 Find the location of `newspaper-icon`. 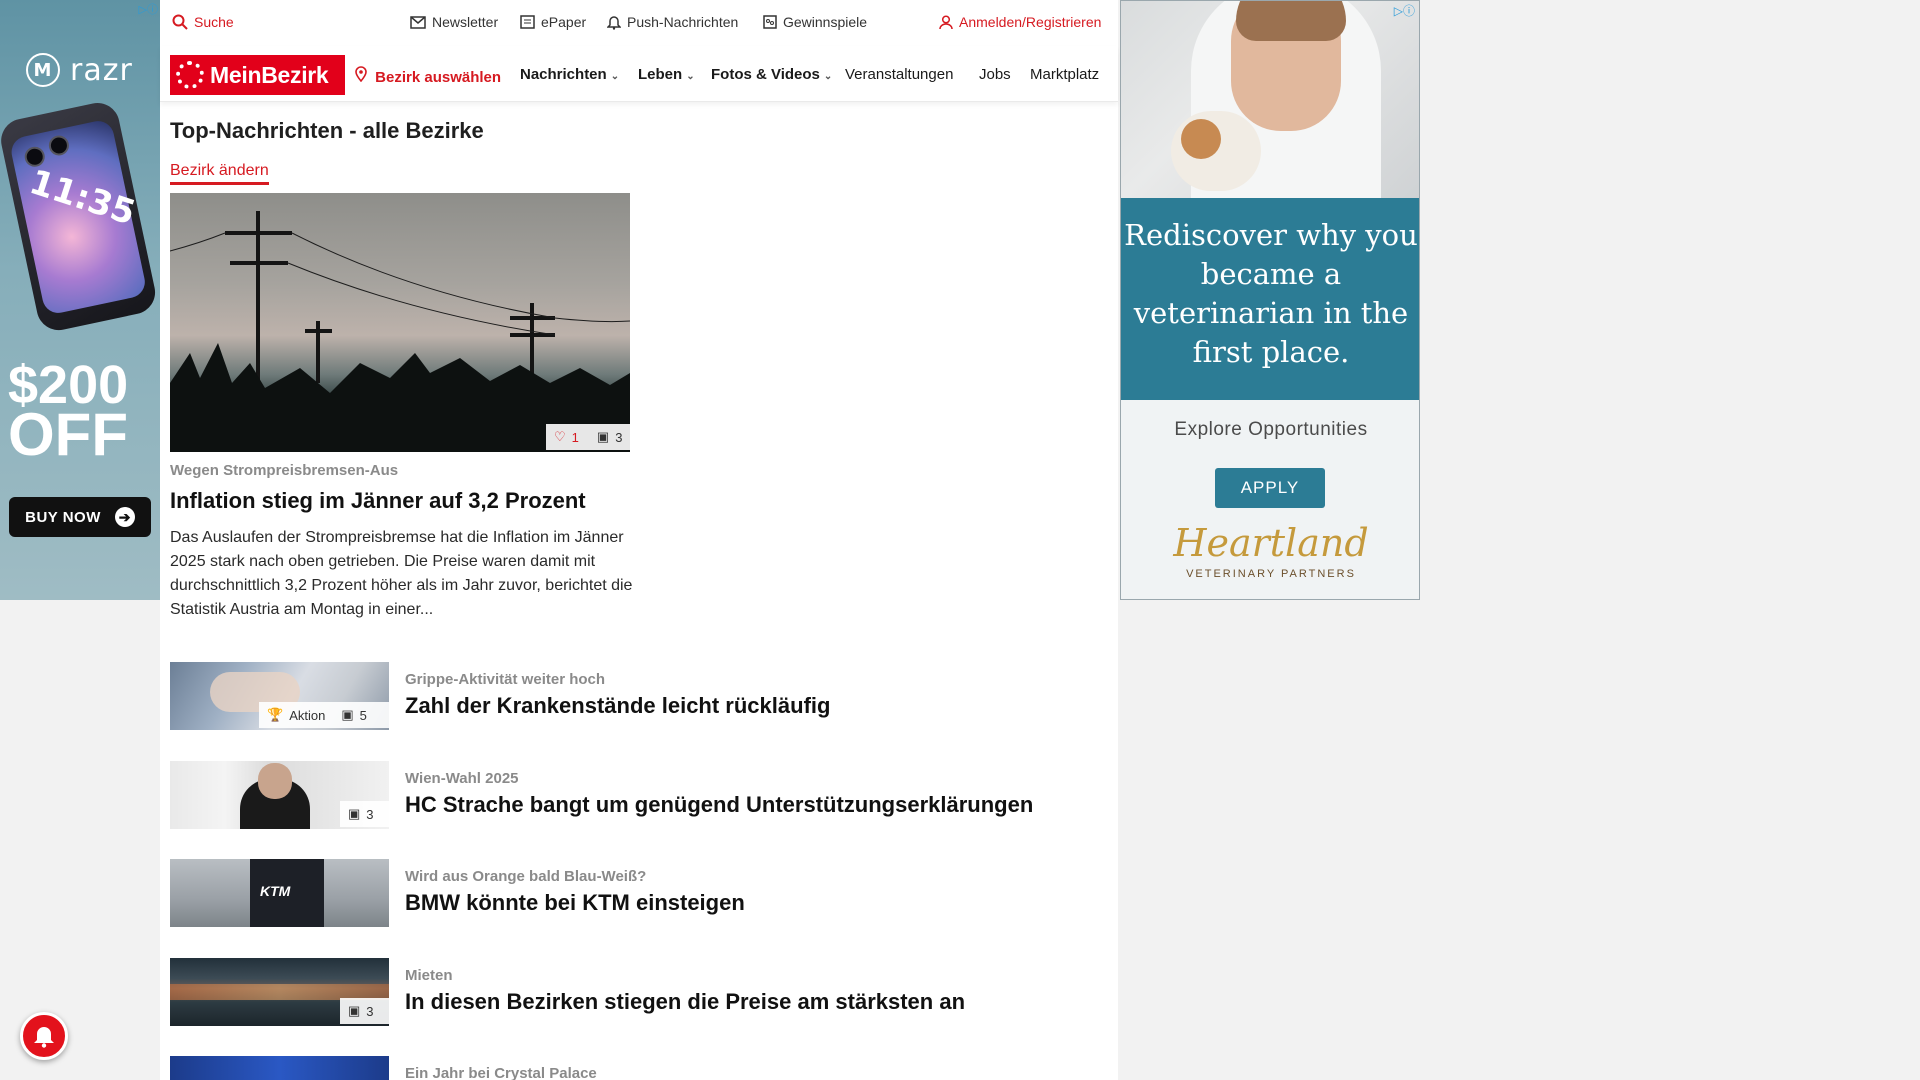

newspaper-icon is located at coordinates (527, 22).